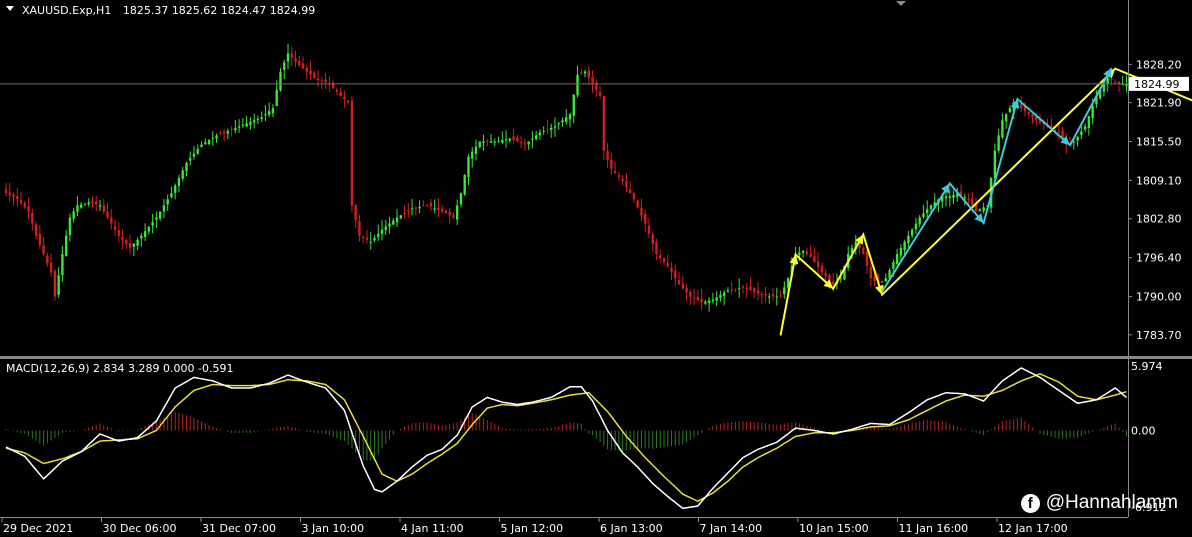 The width and height of the screenshot is (1192, 537). I want to click on time-tick-label: 11 Jan 16:00, so click(934, 528).